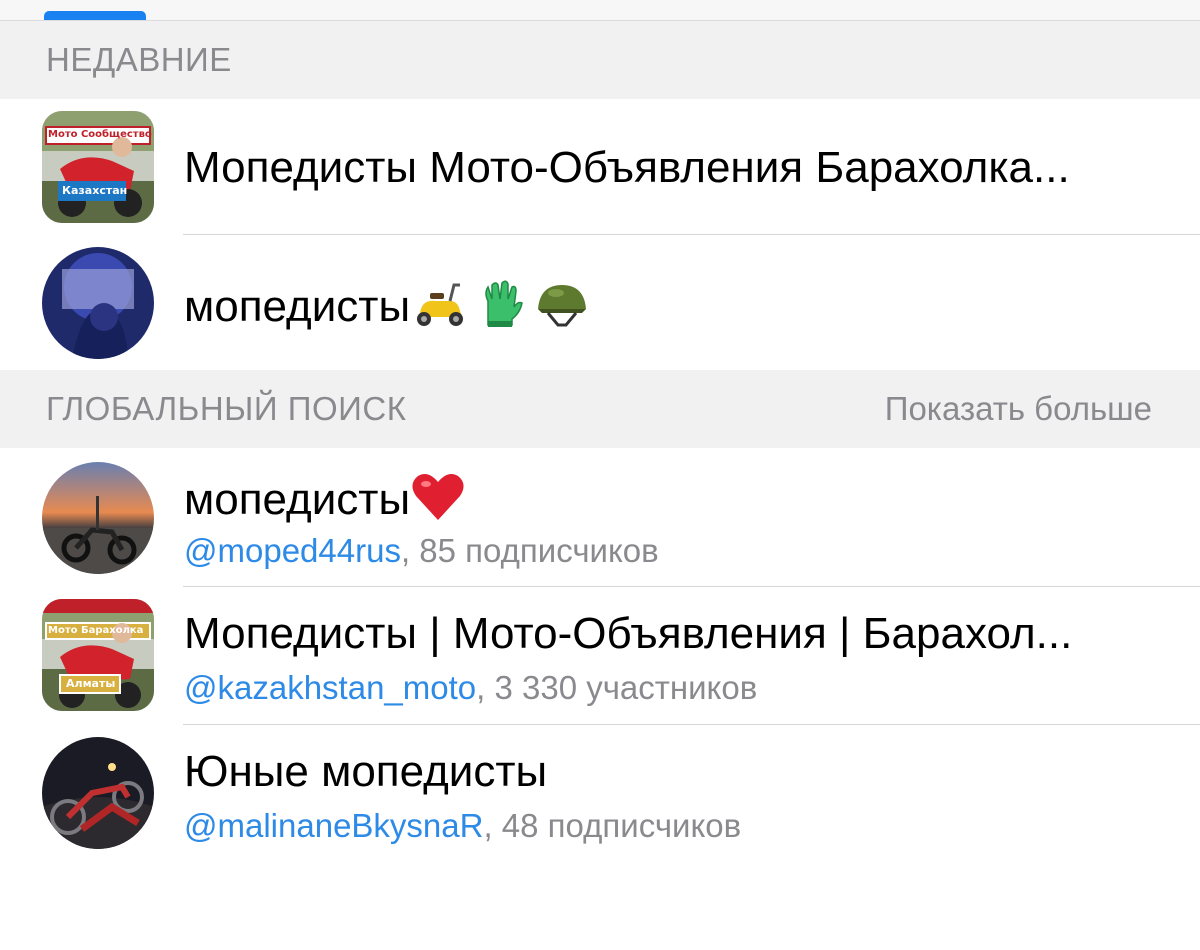  What do you see at coordinates (600, 409) in the screenshot?
I see `global-search-section-header: ГЛОБАЛЬНЫЙ ПОИСК Показать больше` at bounding box center [600, 409].